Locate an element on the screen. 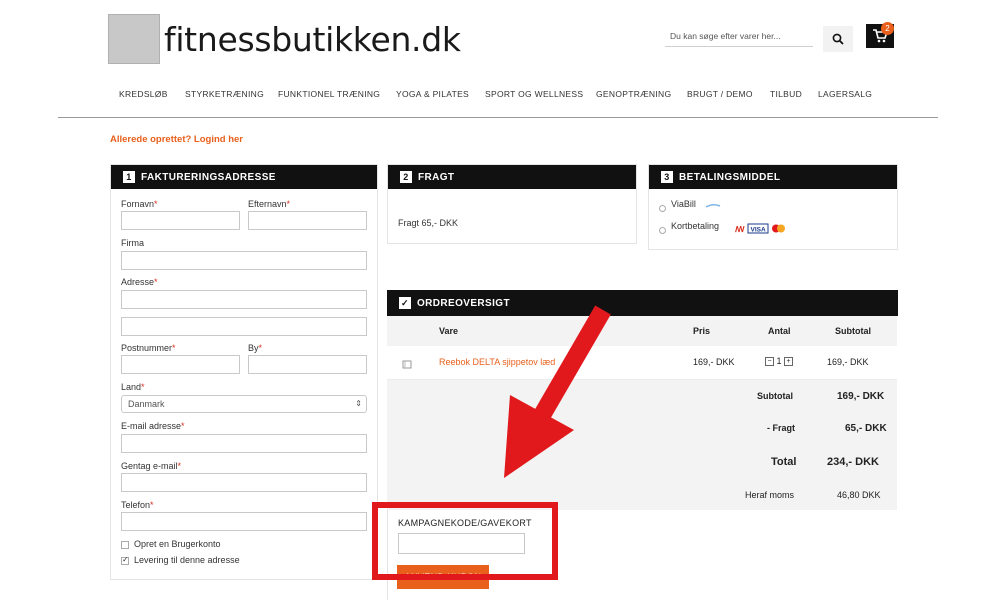  country-select: Danmark ⇕ is located at coordinates (244, 404).